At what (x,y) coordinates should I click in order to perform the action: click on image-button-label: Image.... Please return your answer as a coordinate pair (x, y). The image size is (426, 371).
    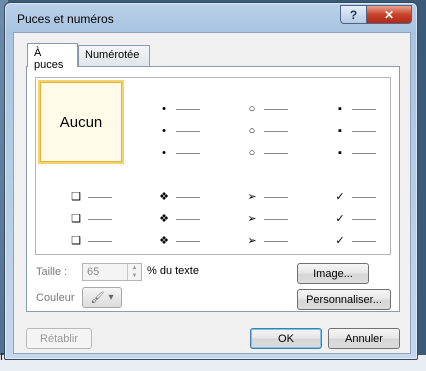
    Looking at the image, I should click on (333, 273).